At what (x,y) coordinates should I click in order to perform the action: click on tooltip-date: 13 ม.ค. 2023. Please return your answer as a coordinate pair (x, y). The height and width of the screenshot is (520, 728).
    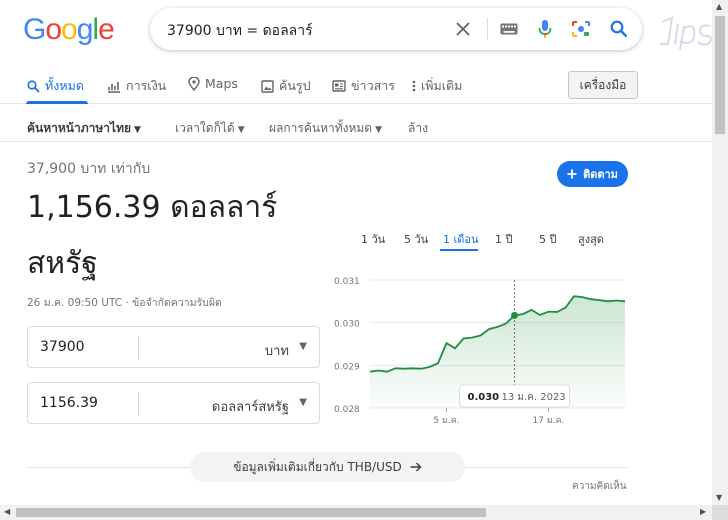
    Looking at the image, I should click on (534, 397).